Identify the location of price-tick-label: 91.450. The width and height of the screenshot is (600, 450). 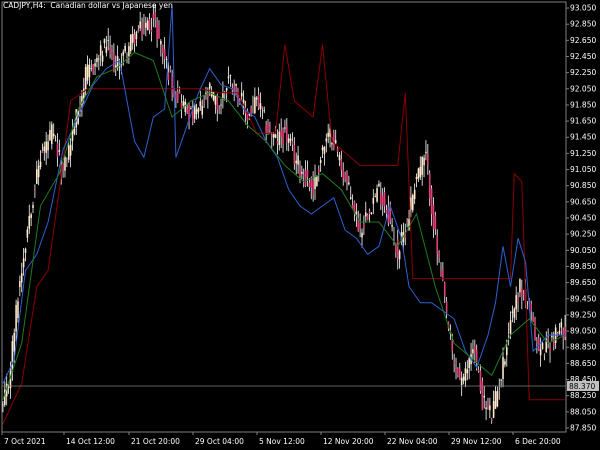
(583, 137).